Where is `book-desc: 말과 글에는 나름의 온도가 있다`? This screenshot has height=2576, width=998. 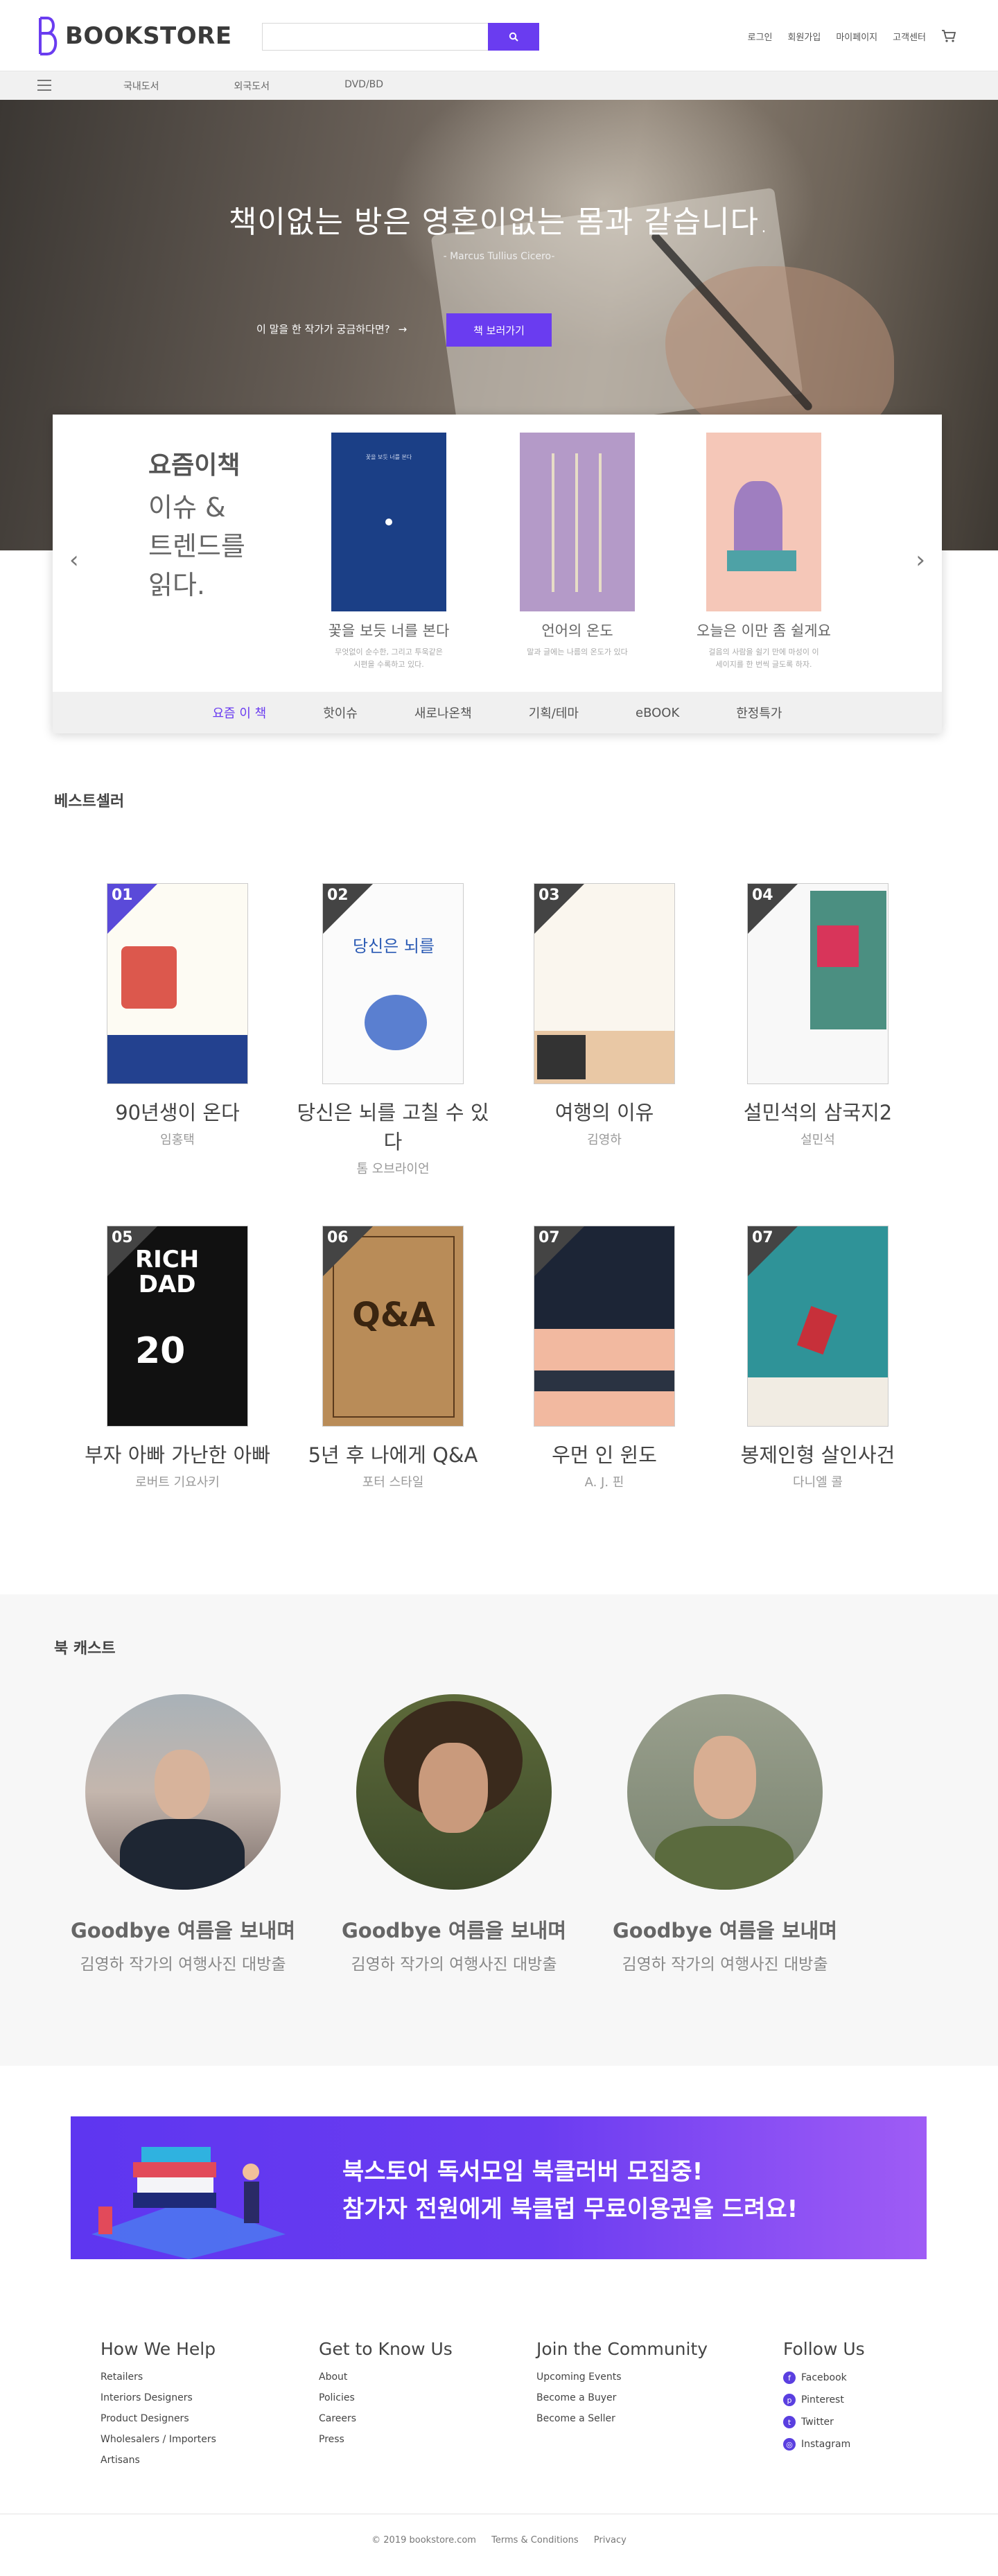 book-desc: 말과 글에는 나름의 온도가 있다 is located at coordinates (577, 651).